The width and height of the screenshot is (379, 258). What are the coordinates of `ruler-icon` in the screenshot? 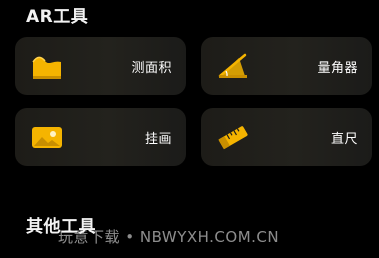 It's located at (233, 137).